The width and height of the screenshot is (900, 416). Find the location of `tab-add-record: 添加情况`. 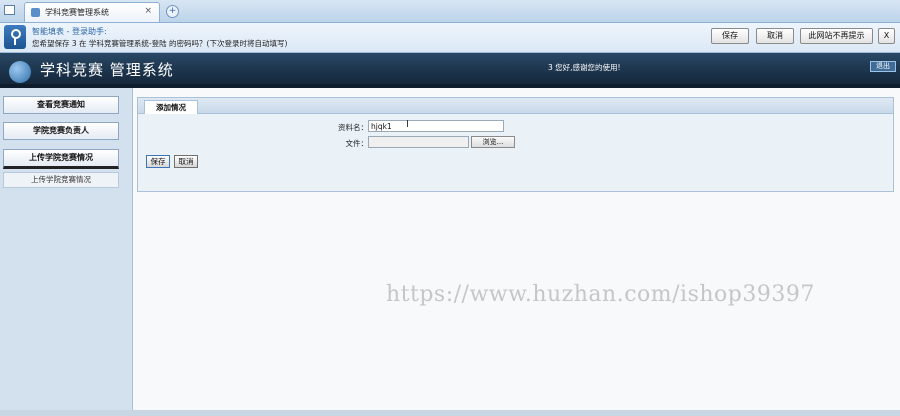

tab-add-record: 添加情况 is located at coordinates (171, 107).